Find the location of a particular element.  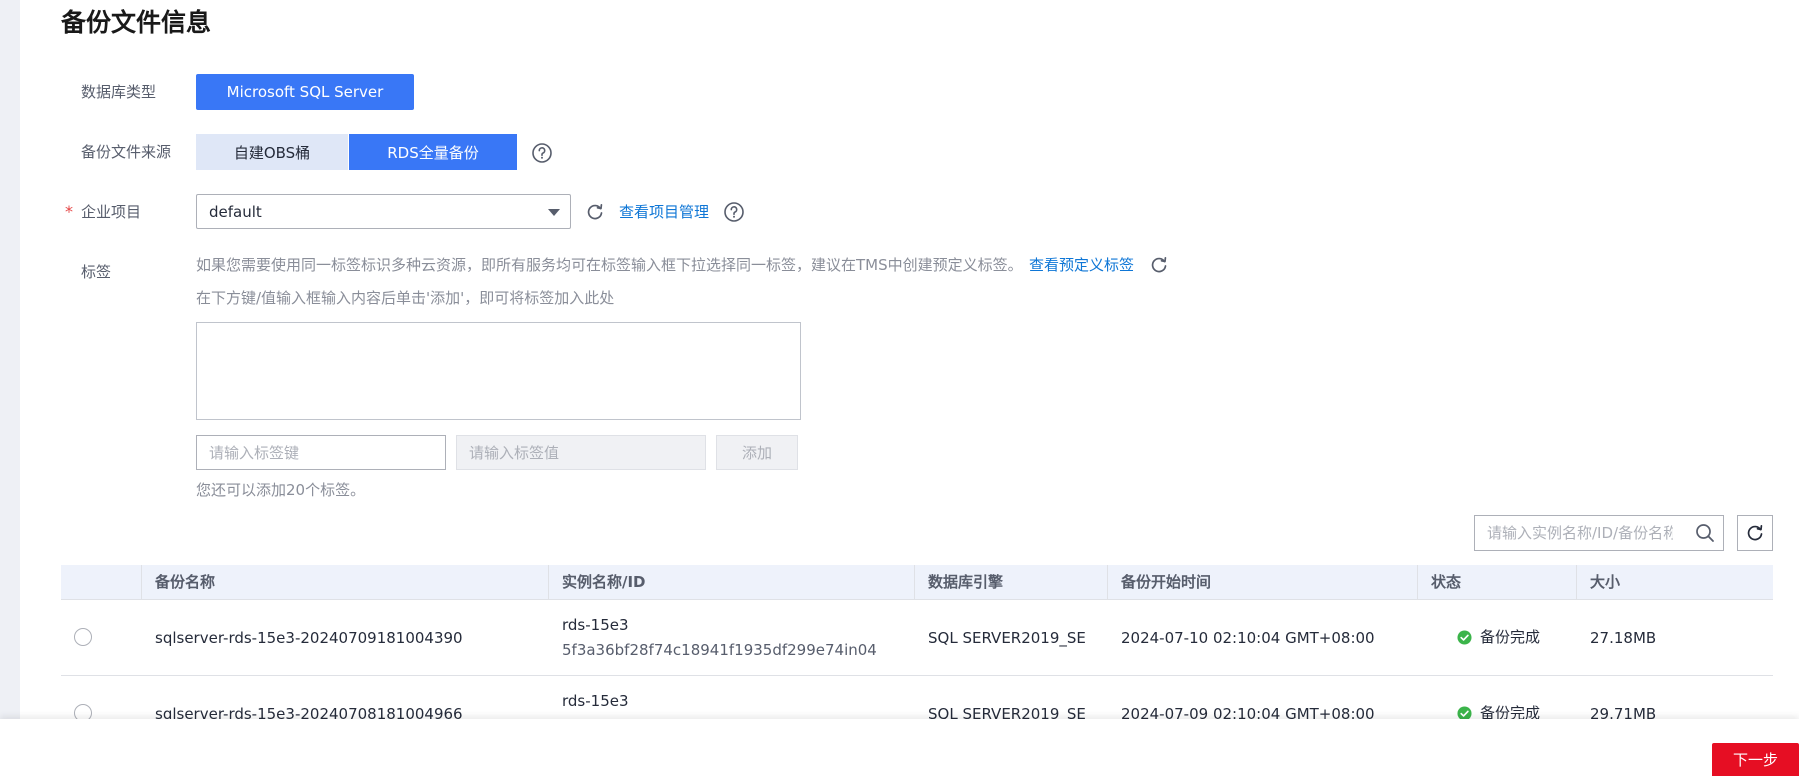

tags-add-hint-text: 在下方键/值输入框输入内容后单击'添加'，即可将标签加入此处 is located at coordinates (405, 298).